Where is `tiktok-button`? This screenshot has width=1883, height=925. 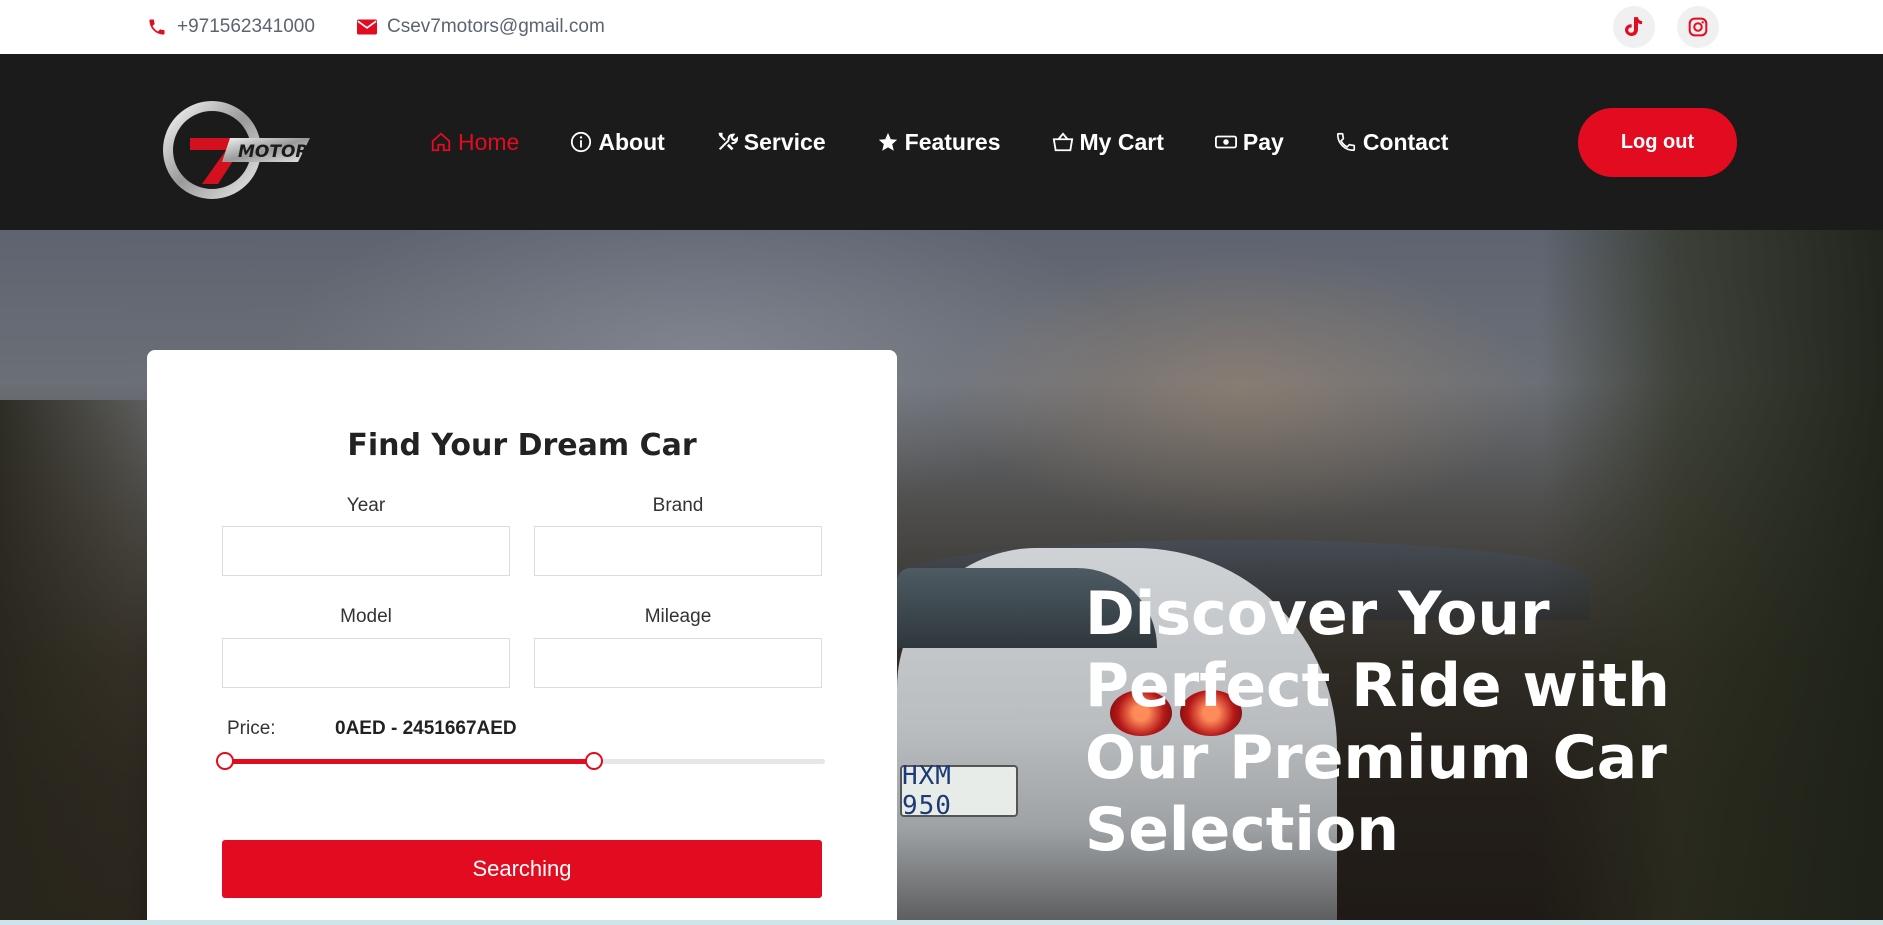 tiktok-button is located at coordinates (1634, 27).